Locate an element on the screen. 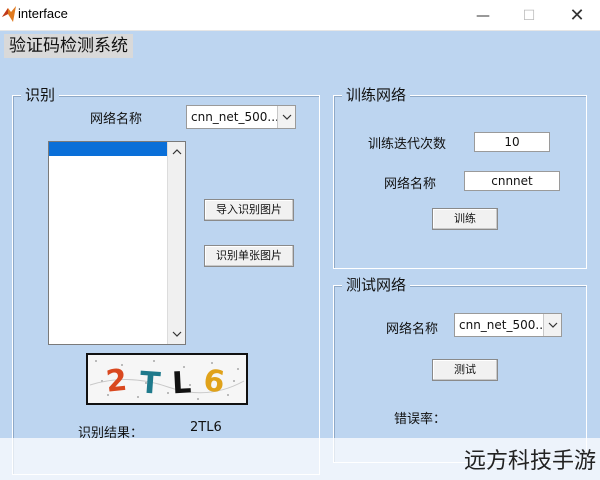  matlab-icon is located at coordinates (9, 14).